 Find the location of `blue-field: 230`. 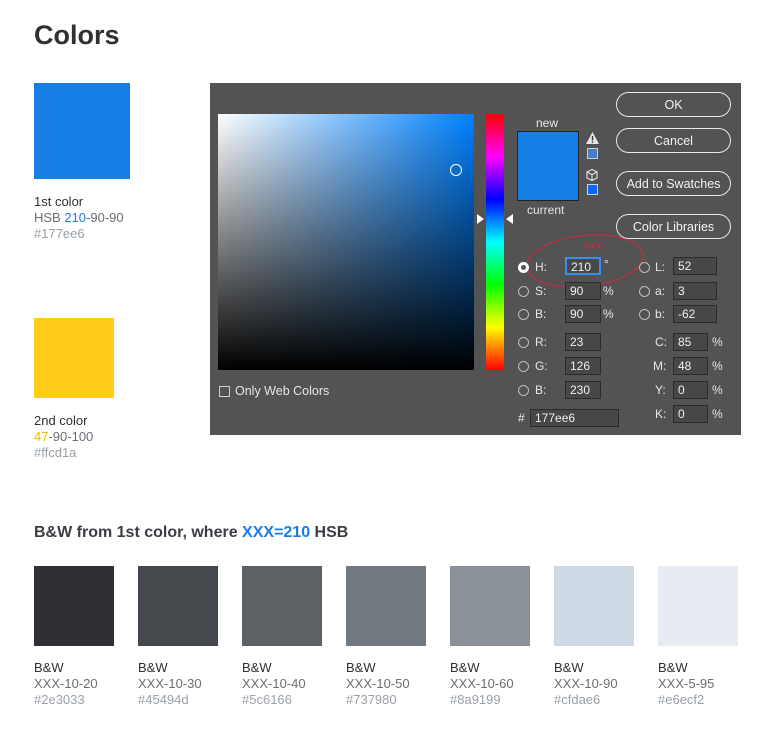

blue-field: 230 is located at coordinates (583, 390).